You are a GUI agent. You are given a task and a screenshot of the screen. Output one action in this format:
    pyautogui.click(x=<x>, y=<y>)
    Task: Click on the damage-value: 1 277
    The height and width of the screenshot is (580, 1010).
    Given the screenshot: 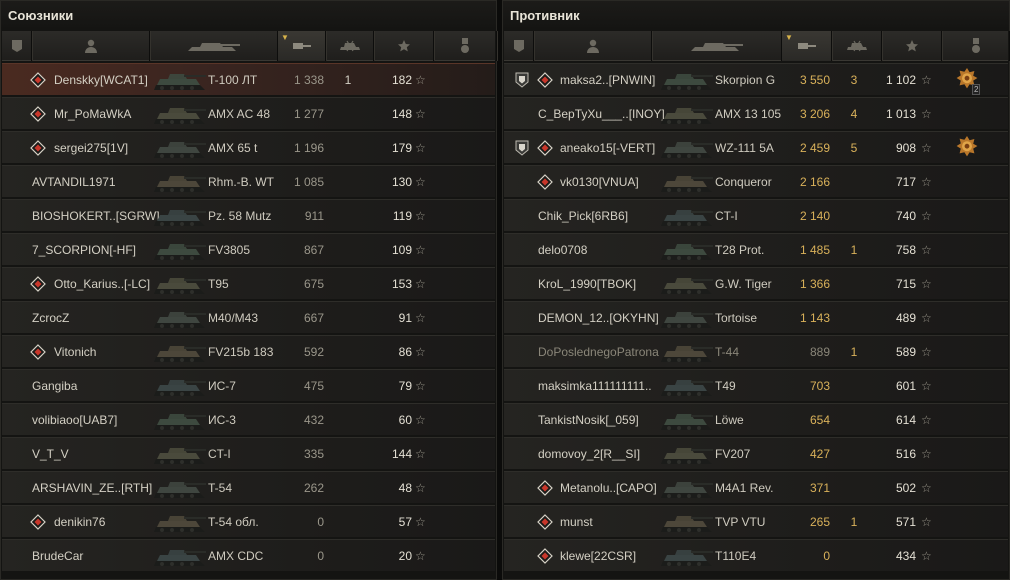 What is the action you would take?
    pyautogui.click(x=308, y=114)
    